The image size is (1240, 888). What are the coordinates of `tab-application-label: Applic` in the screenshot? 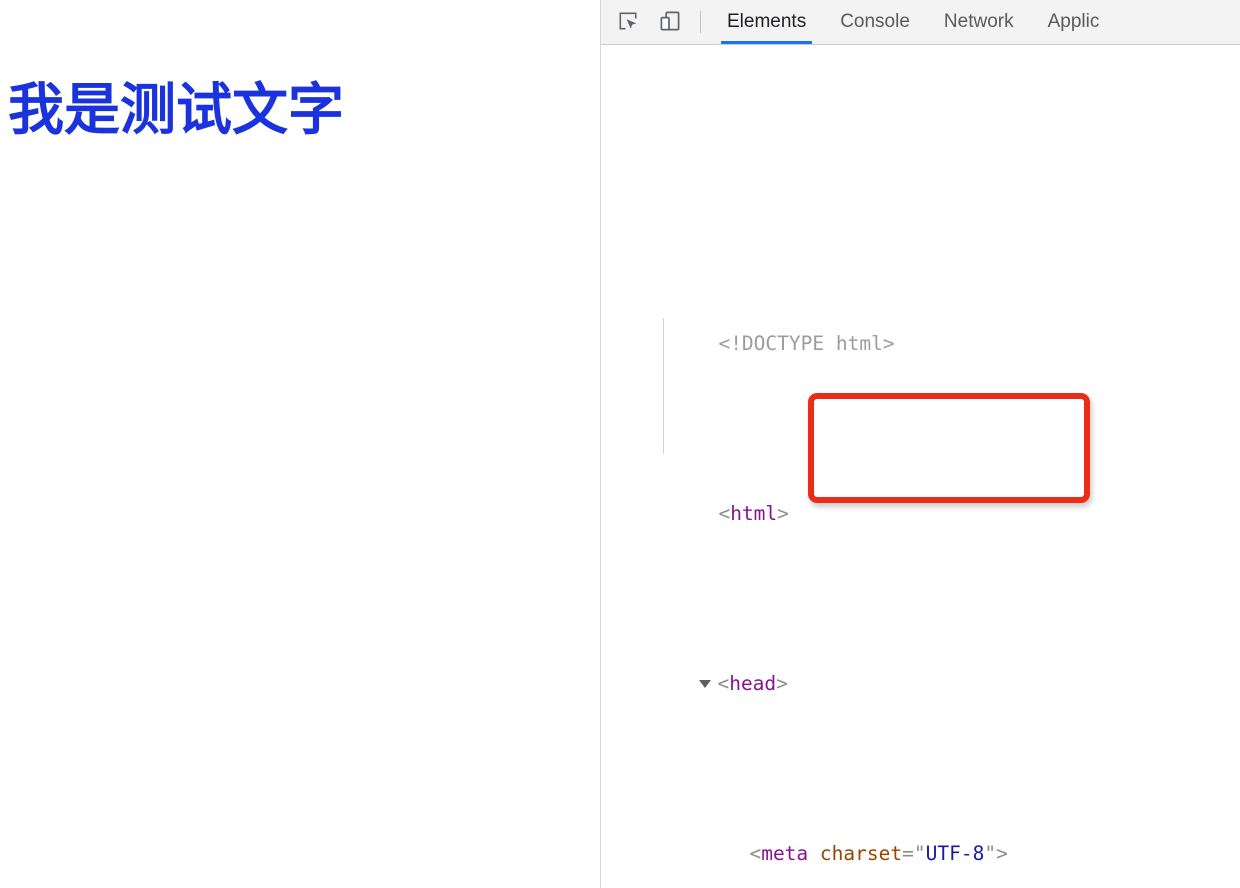 It's located at (1073, 21).